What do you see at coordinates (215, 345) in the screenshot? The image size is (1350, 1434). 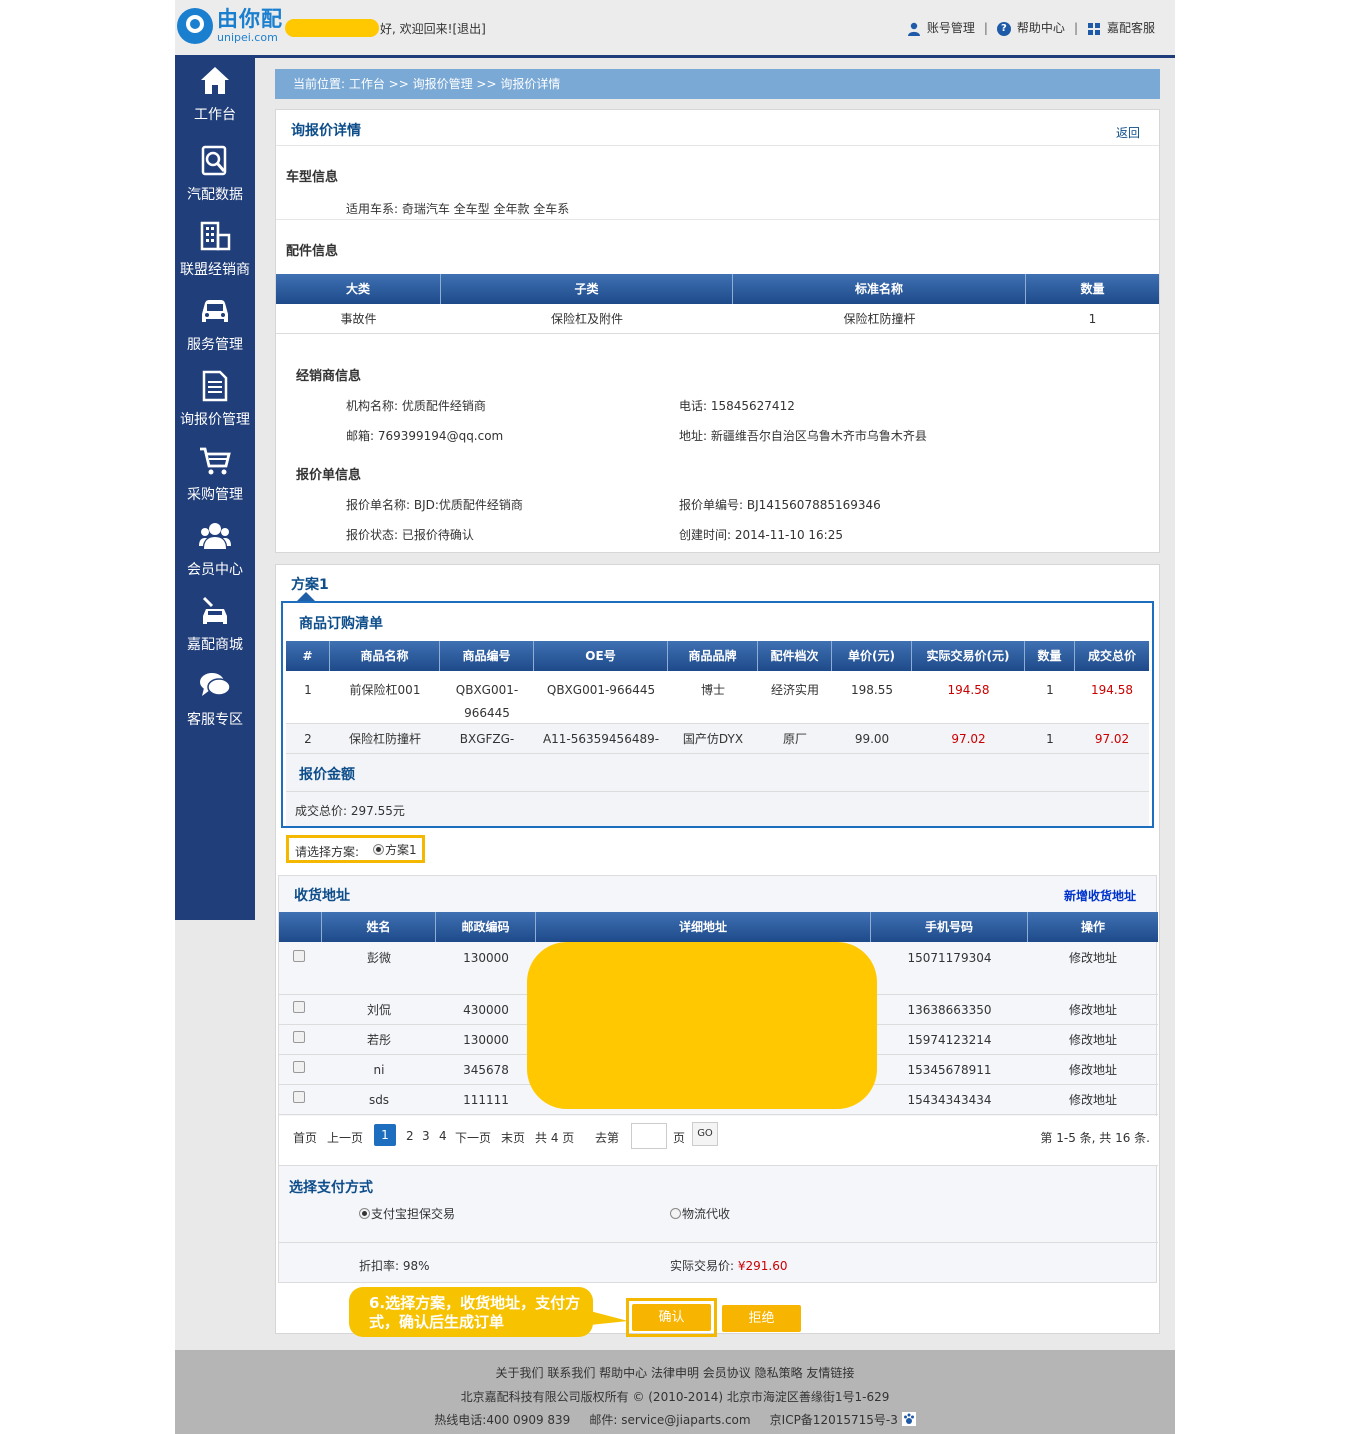 I see `sidebar-item-label: 服务管理` at bounding box center [215, 345].